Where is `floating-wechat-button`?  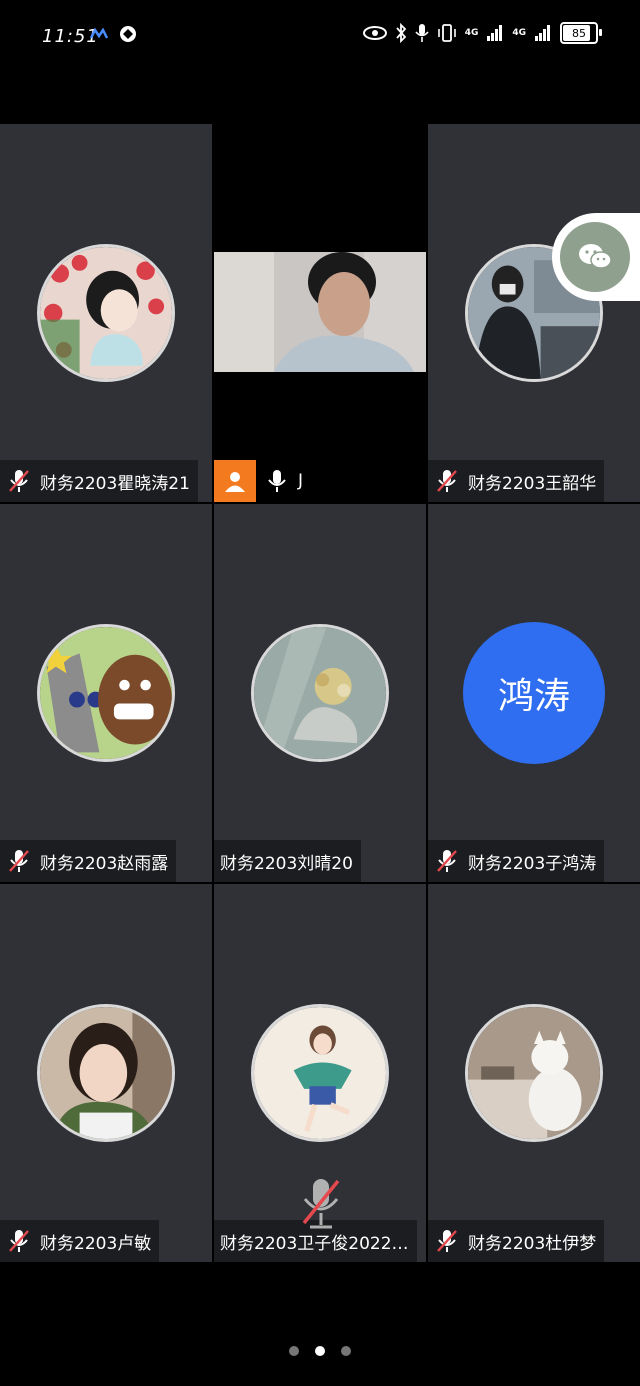 floating-wechat-button is located at coordinates (596, 257).